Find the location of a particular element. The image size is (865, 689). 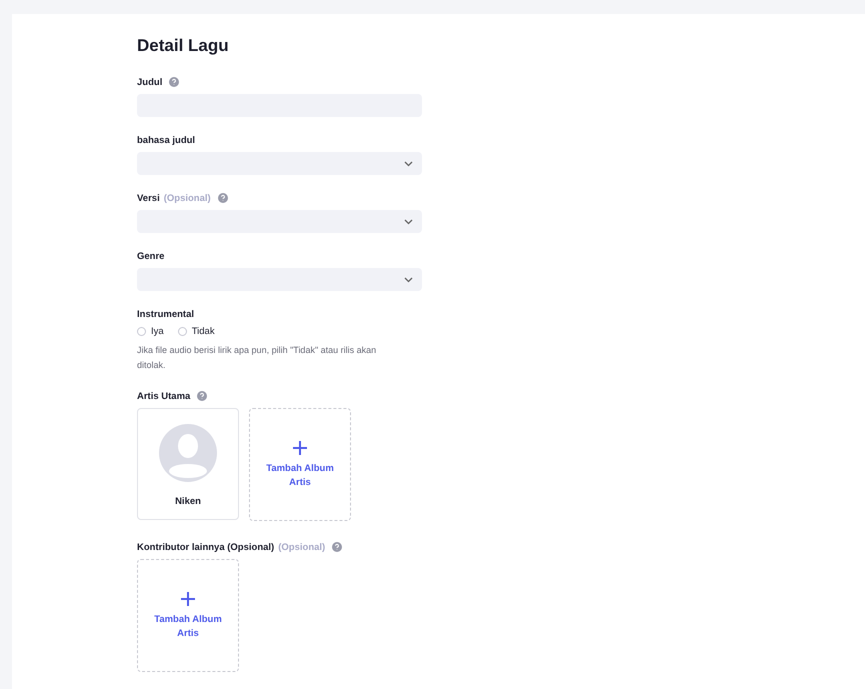

artist-card: Niken is located at coordinates (188, 464).